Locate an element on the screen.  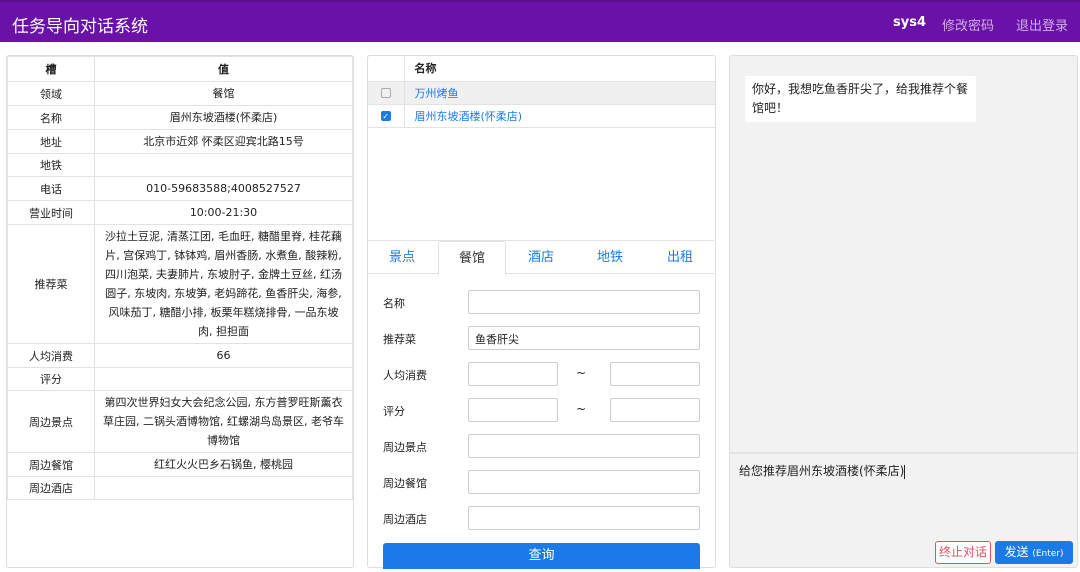
table-row: 人均消费 66 is located at coordinates (180, 355).